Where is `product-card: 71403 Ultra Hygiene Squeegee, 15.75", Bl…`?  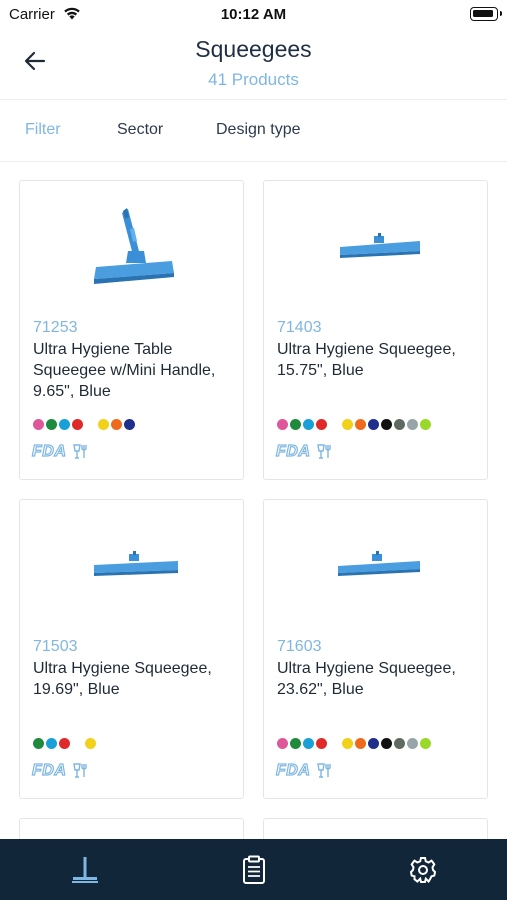 product-card: 71403 Ultra Hygiene Squeegee, 15.75", Bl… is located at coordinates (375, 330).